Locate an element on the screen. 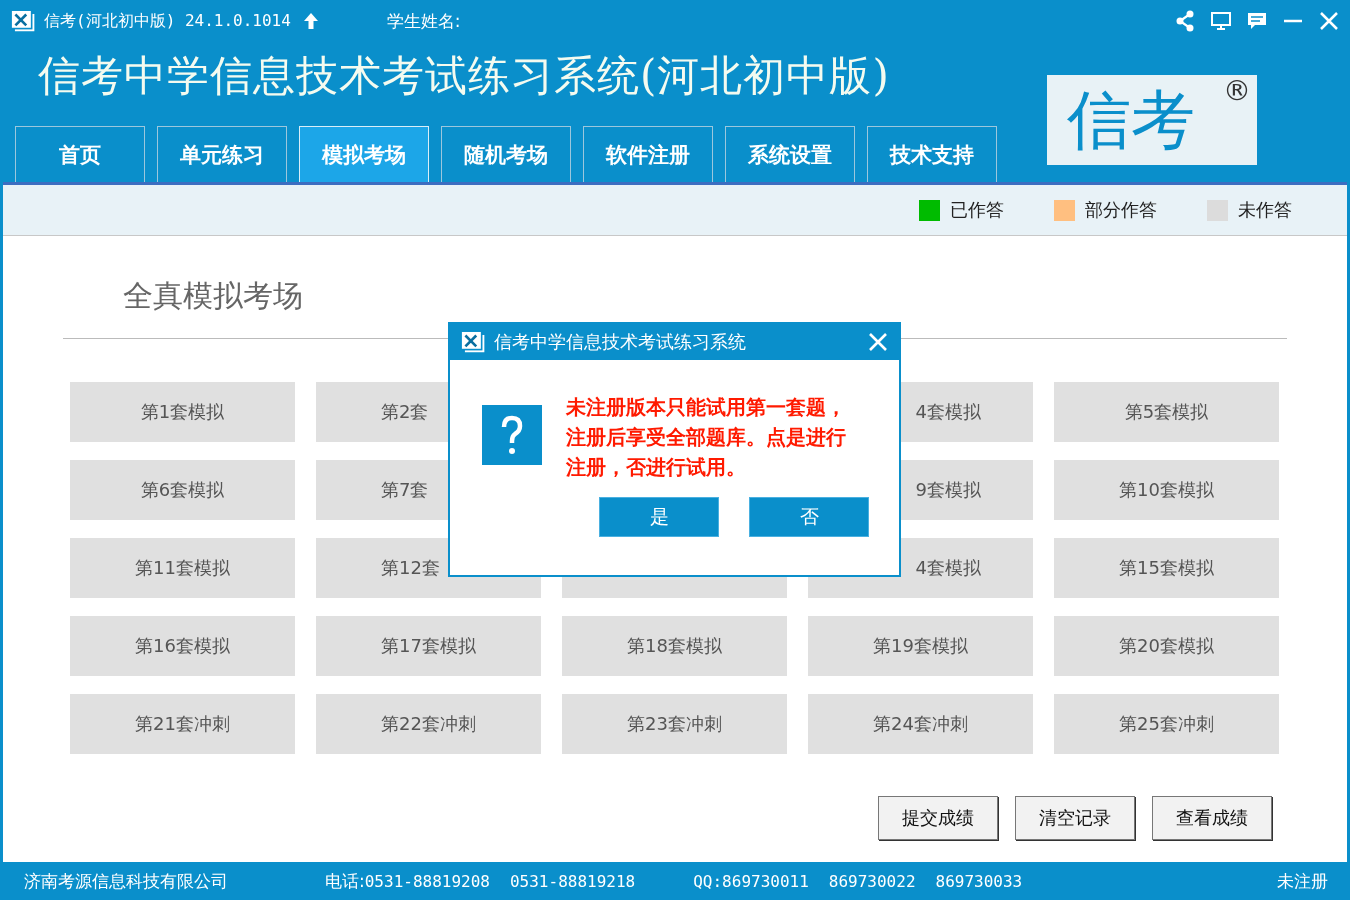 Image resolution: width=1350 pixels, height=900 pixels. dialog-button: 是 is located at coordinates (659, 517).